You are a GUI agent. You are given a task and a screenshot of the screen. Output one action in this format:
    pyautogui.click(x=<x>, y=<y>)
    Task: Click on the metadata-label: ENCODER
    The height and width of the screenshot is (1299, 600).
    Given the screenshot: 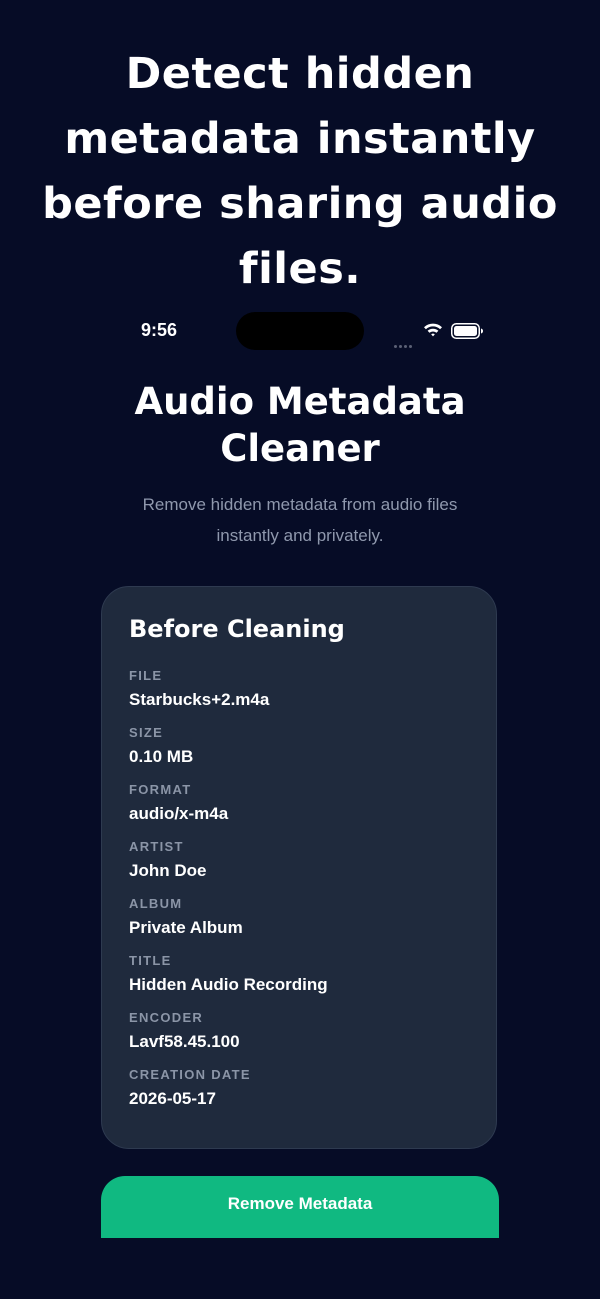 What is the action you would take?
    pyautogui.click(x=166, y=1017)
    